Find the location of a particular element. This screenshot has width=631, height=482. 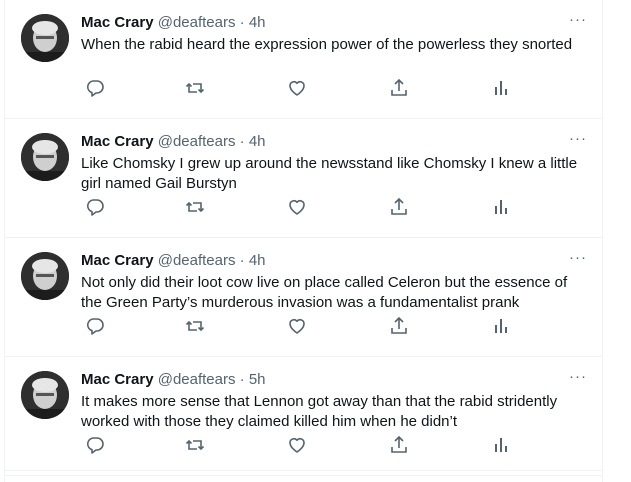

timestamp: 5h is located at coordinates (257, 379).